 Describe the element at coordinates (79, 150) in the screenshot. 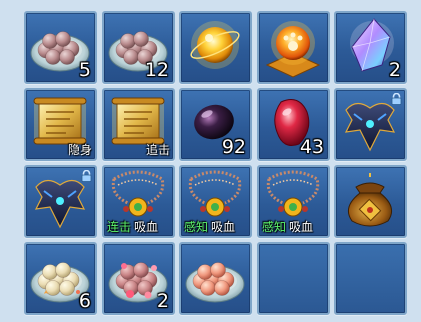

I see `item-skill-tag: 隐身` at that location.